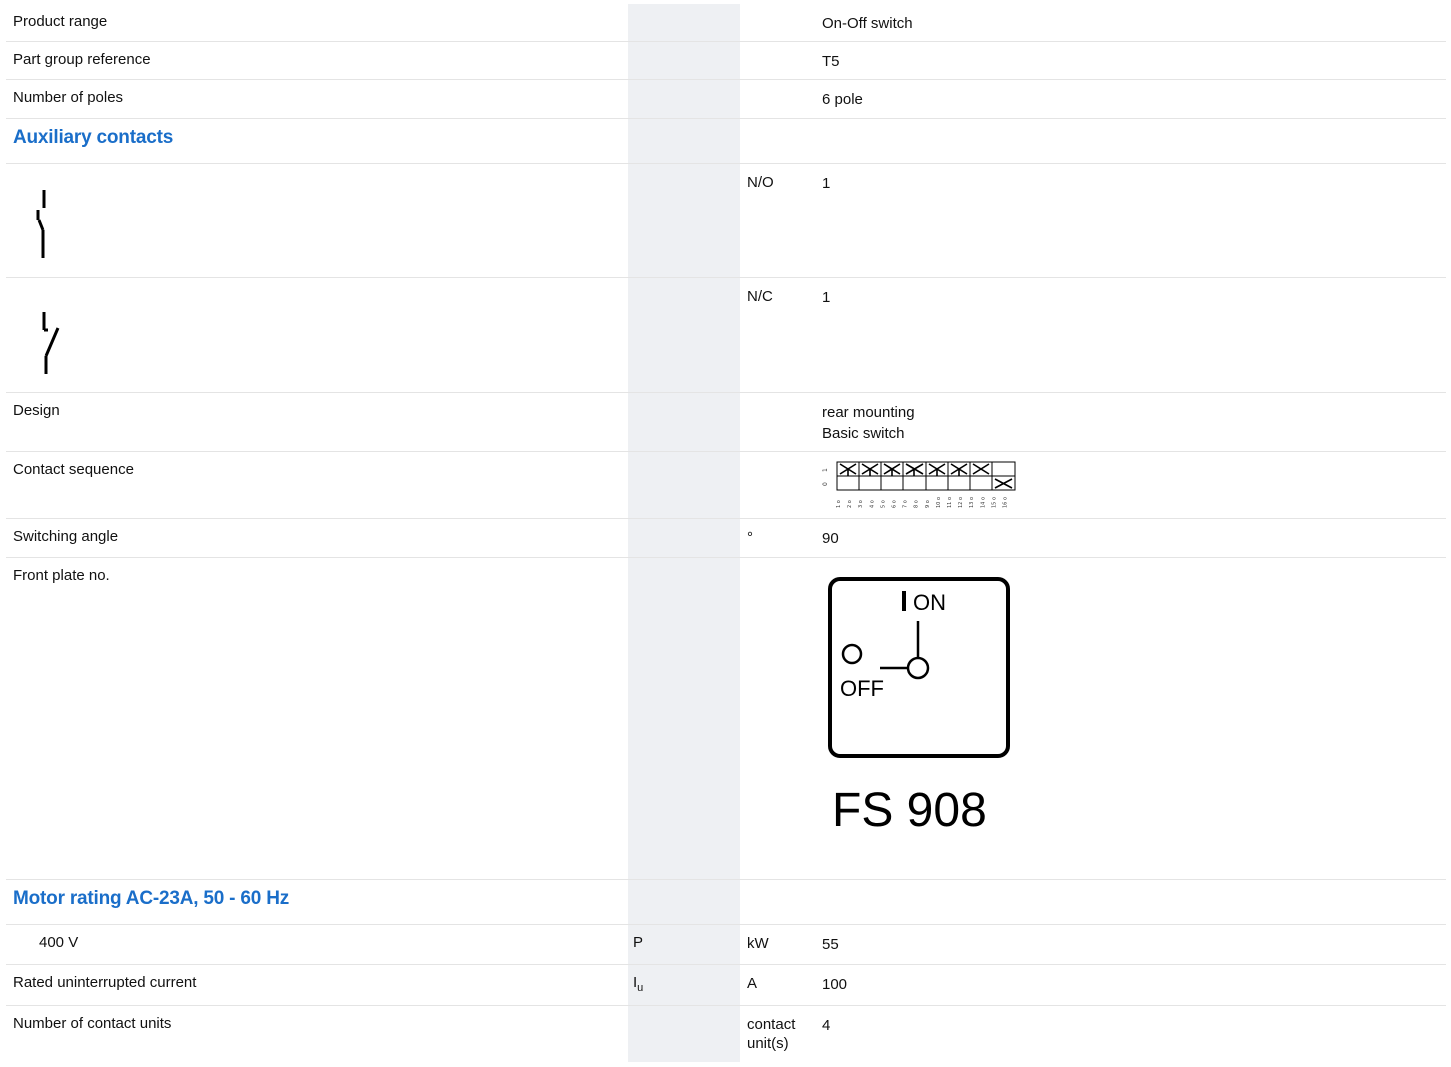 Image resolution: width=1451 pixels, height=1067 pixels. What do you see at coordinates (895, 504) in the screenshot?
I see `terminal-label: 6 o` at bounding box center [895, 504].